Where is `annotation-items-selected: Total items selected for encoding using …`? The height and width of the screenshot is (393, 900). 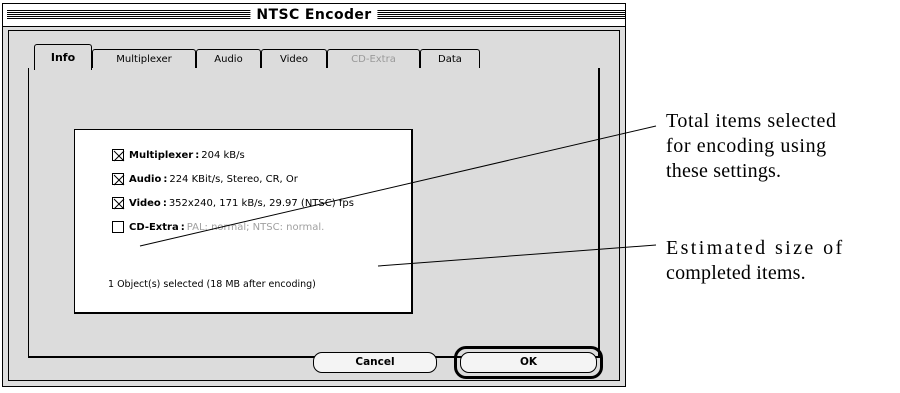
annotation-items-selected: Total items selected for encoding using … is located at coordinates (751, 146).